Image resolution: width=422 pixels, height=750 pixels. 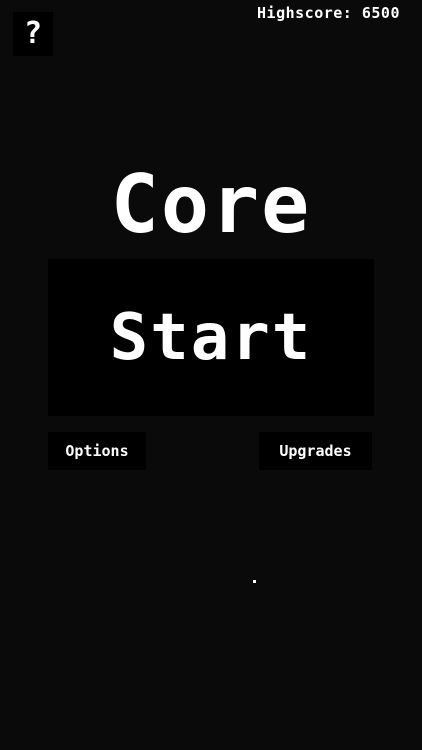 What do you see at coordinates (211, 204) in the screenshot?
I see `game-title: Core` at bounding box center [211, 204].